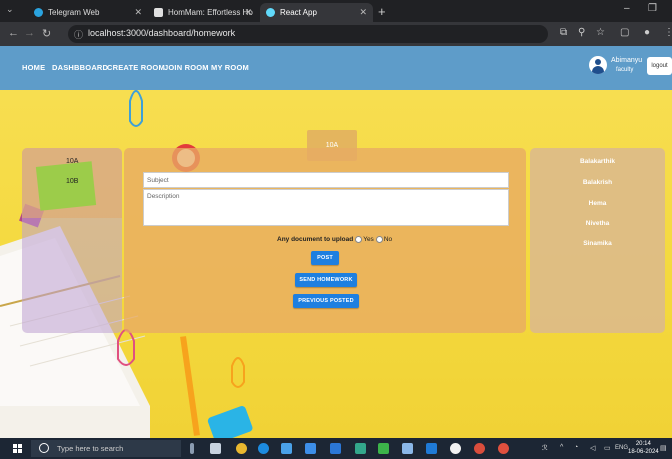 This screenshot has height=459, width=672. What do you see at coordinates (80, 67) in the screenshot?
I see `nav-dashboard: DASHBBOARD` at bounding box center [80, 67].